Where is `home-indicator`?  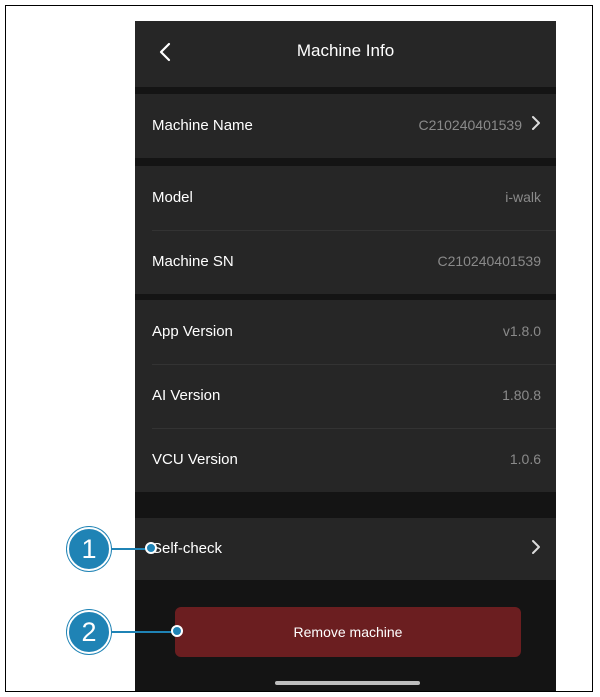
home-indicator is located at coordinates (347, 683).